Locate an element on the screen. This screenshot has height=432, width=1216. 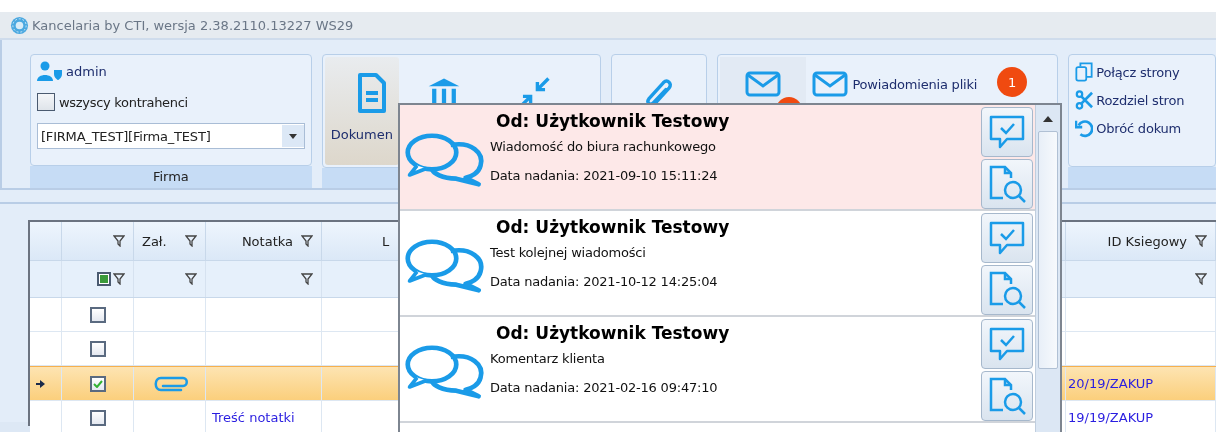
window-title: Kancelaria by CTI, wersja 2.38.2110.13227 WS29 is located at coordinates (193, 25).